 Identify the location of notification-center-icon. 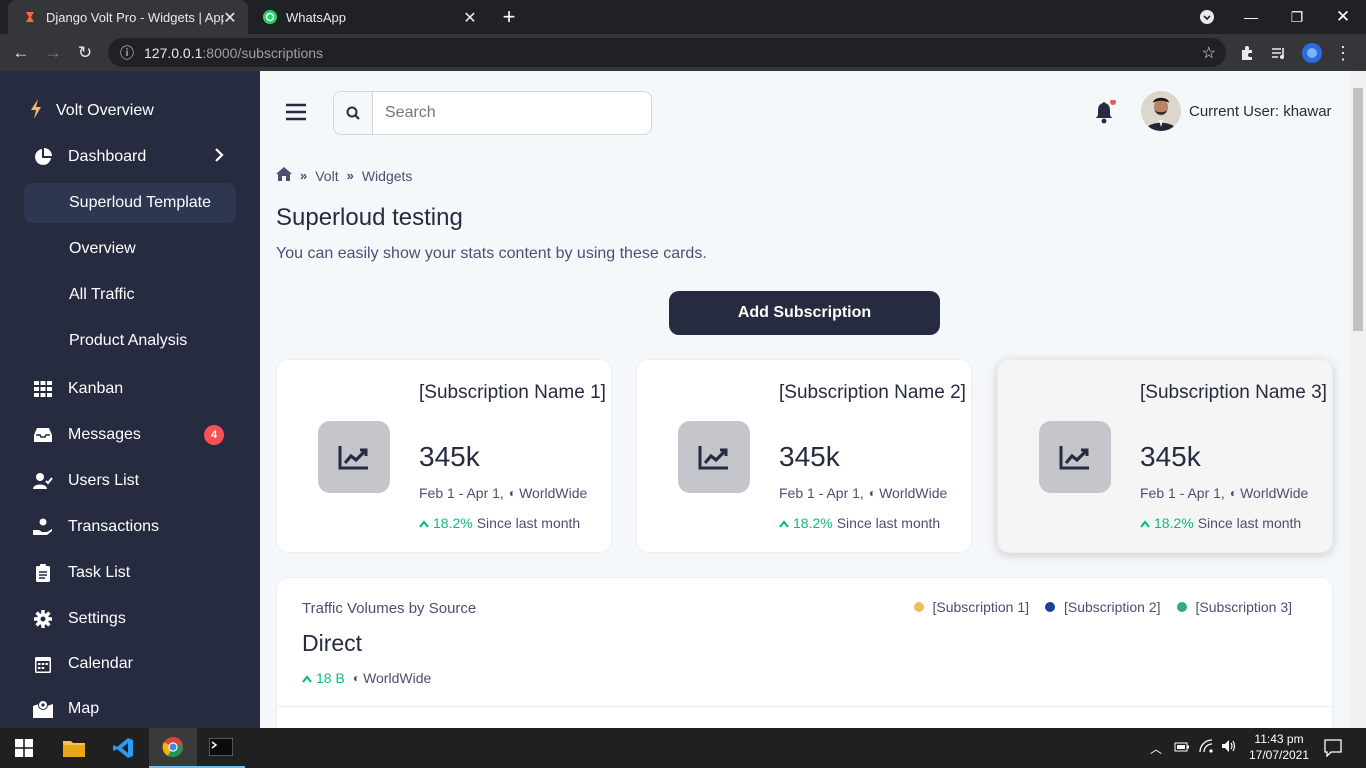
(1333, 750).